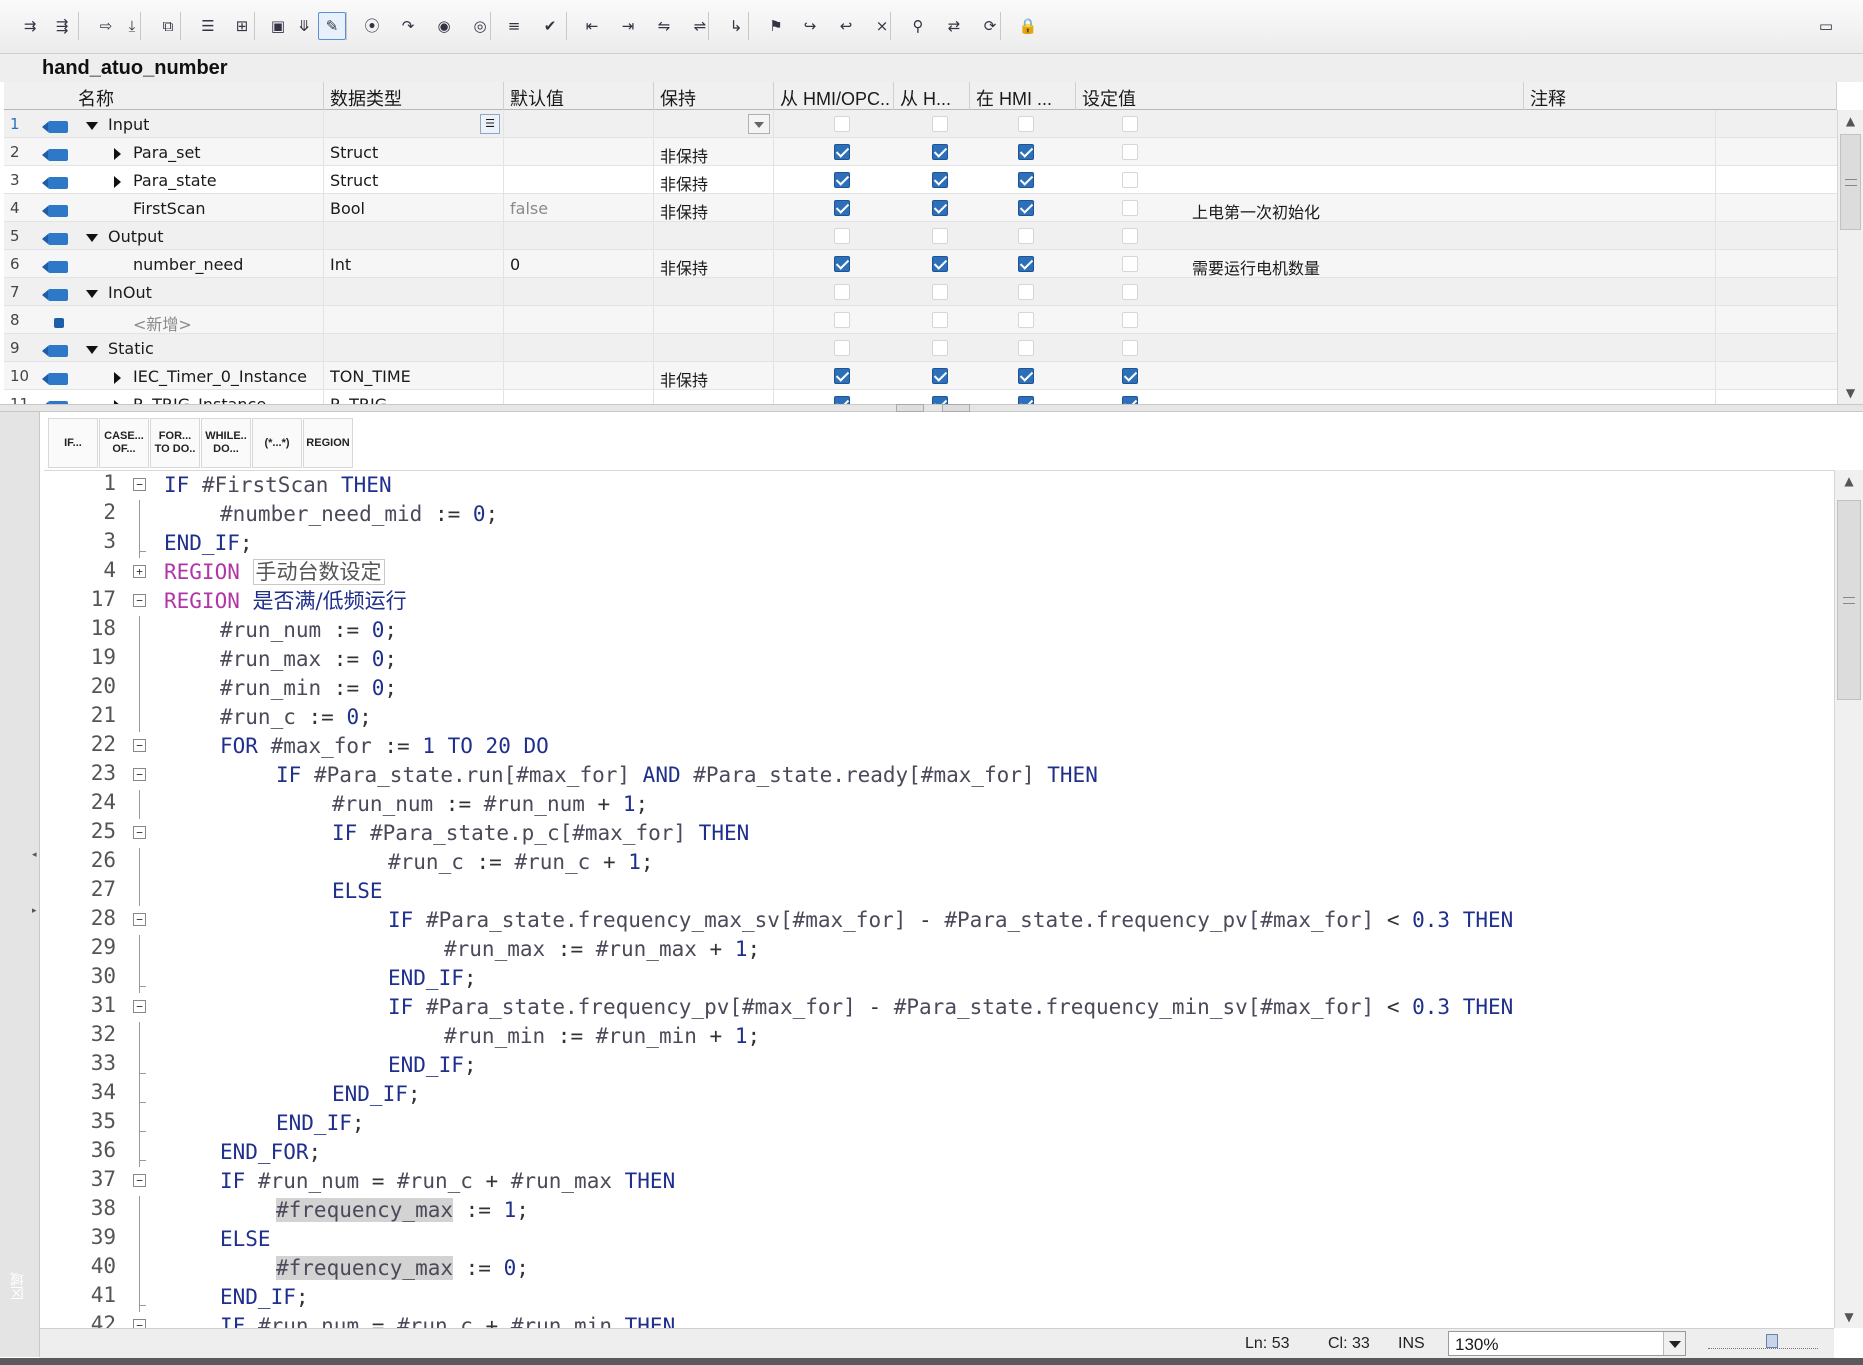 The width and height of the screenshot is (1863, 1365). Describe the element at coordinates (444, 26) in the screenshot. I see `watch-icon: ◉` at that location.